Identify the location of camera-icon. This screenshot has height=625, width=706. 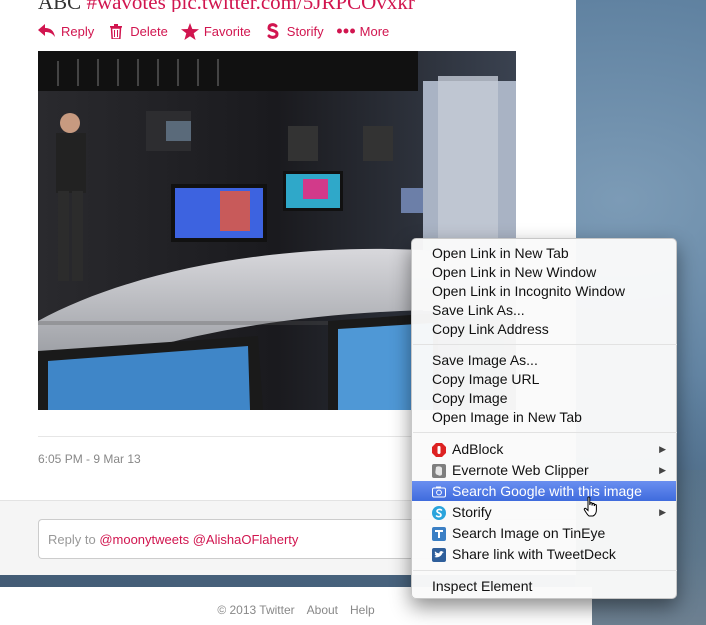
(439, 491).